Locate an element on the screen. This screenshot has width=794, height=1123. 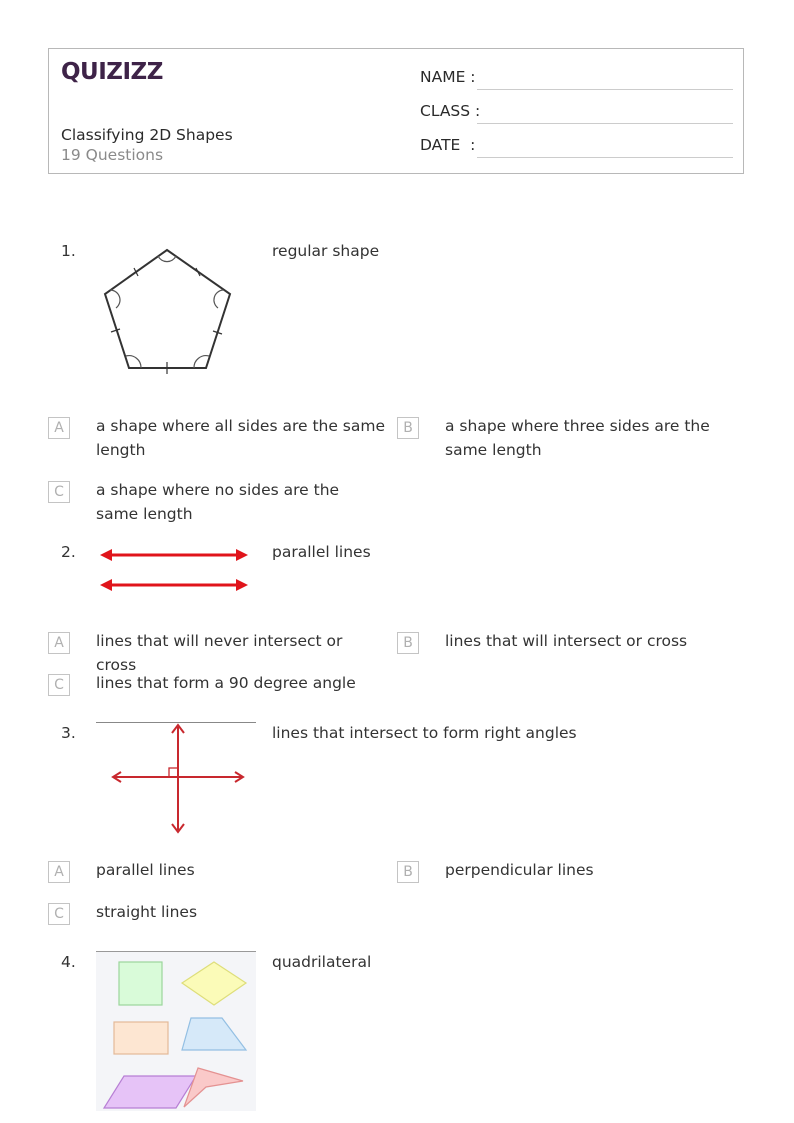
perpendicular-arrows-icon is located at coordinates (176, 778).